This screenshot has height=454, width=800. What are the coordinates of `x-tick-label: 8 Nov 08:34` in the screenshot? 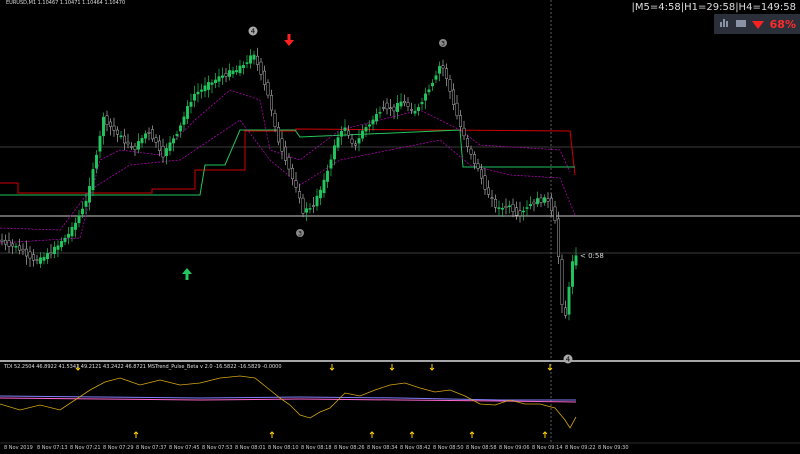 It's located at (382, 448).